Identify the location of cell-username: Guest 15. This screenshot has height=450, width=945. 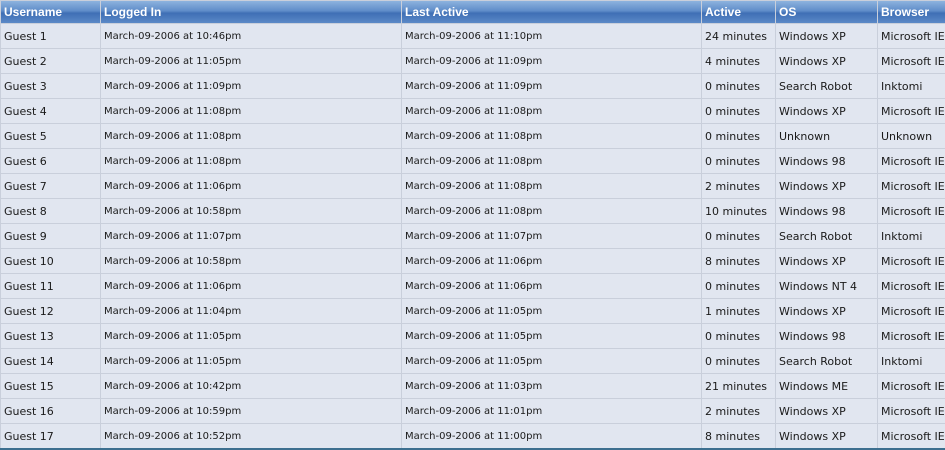
(50, 386).